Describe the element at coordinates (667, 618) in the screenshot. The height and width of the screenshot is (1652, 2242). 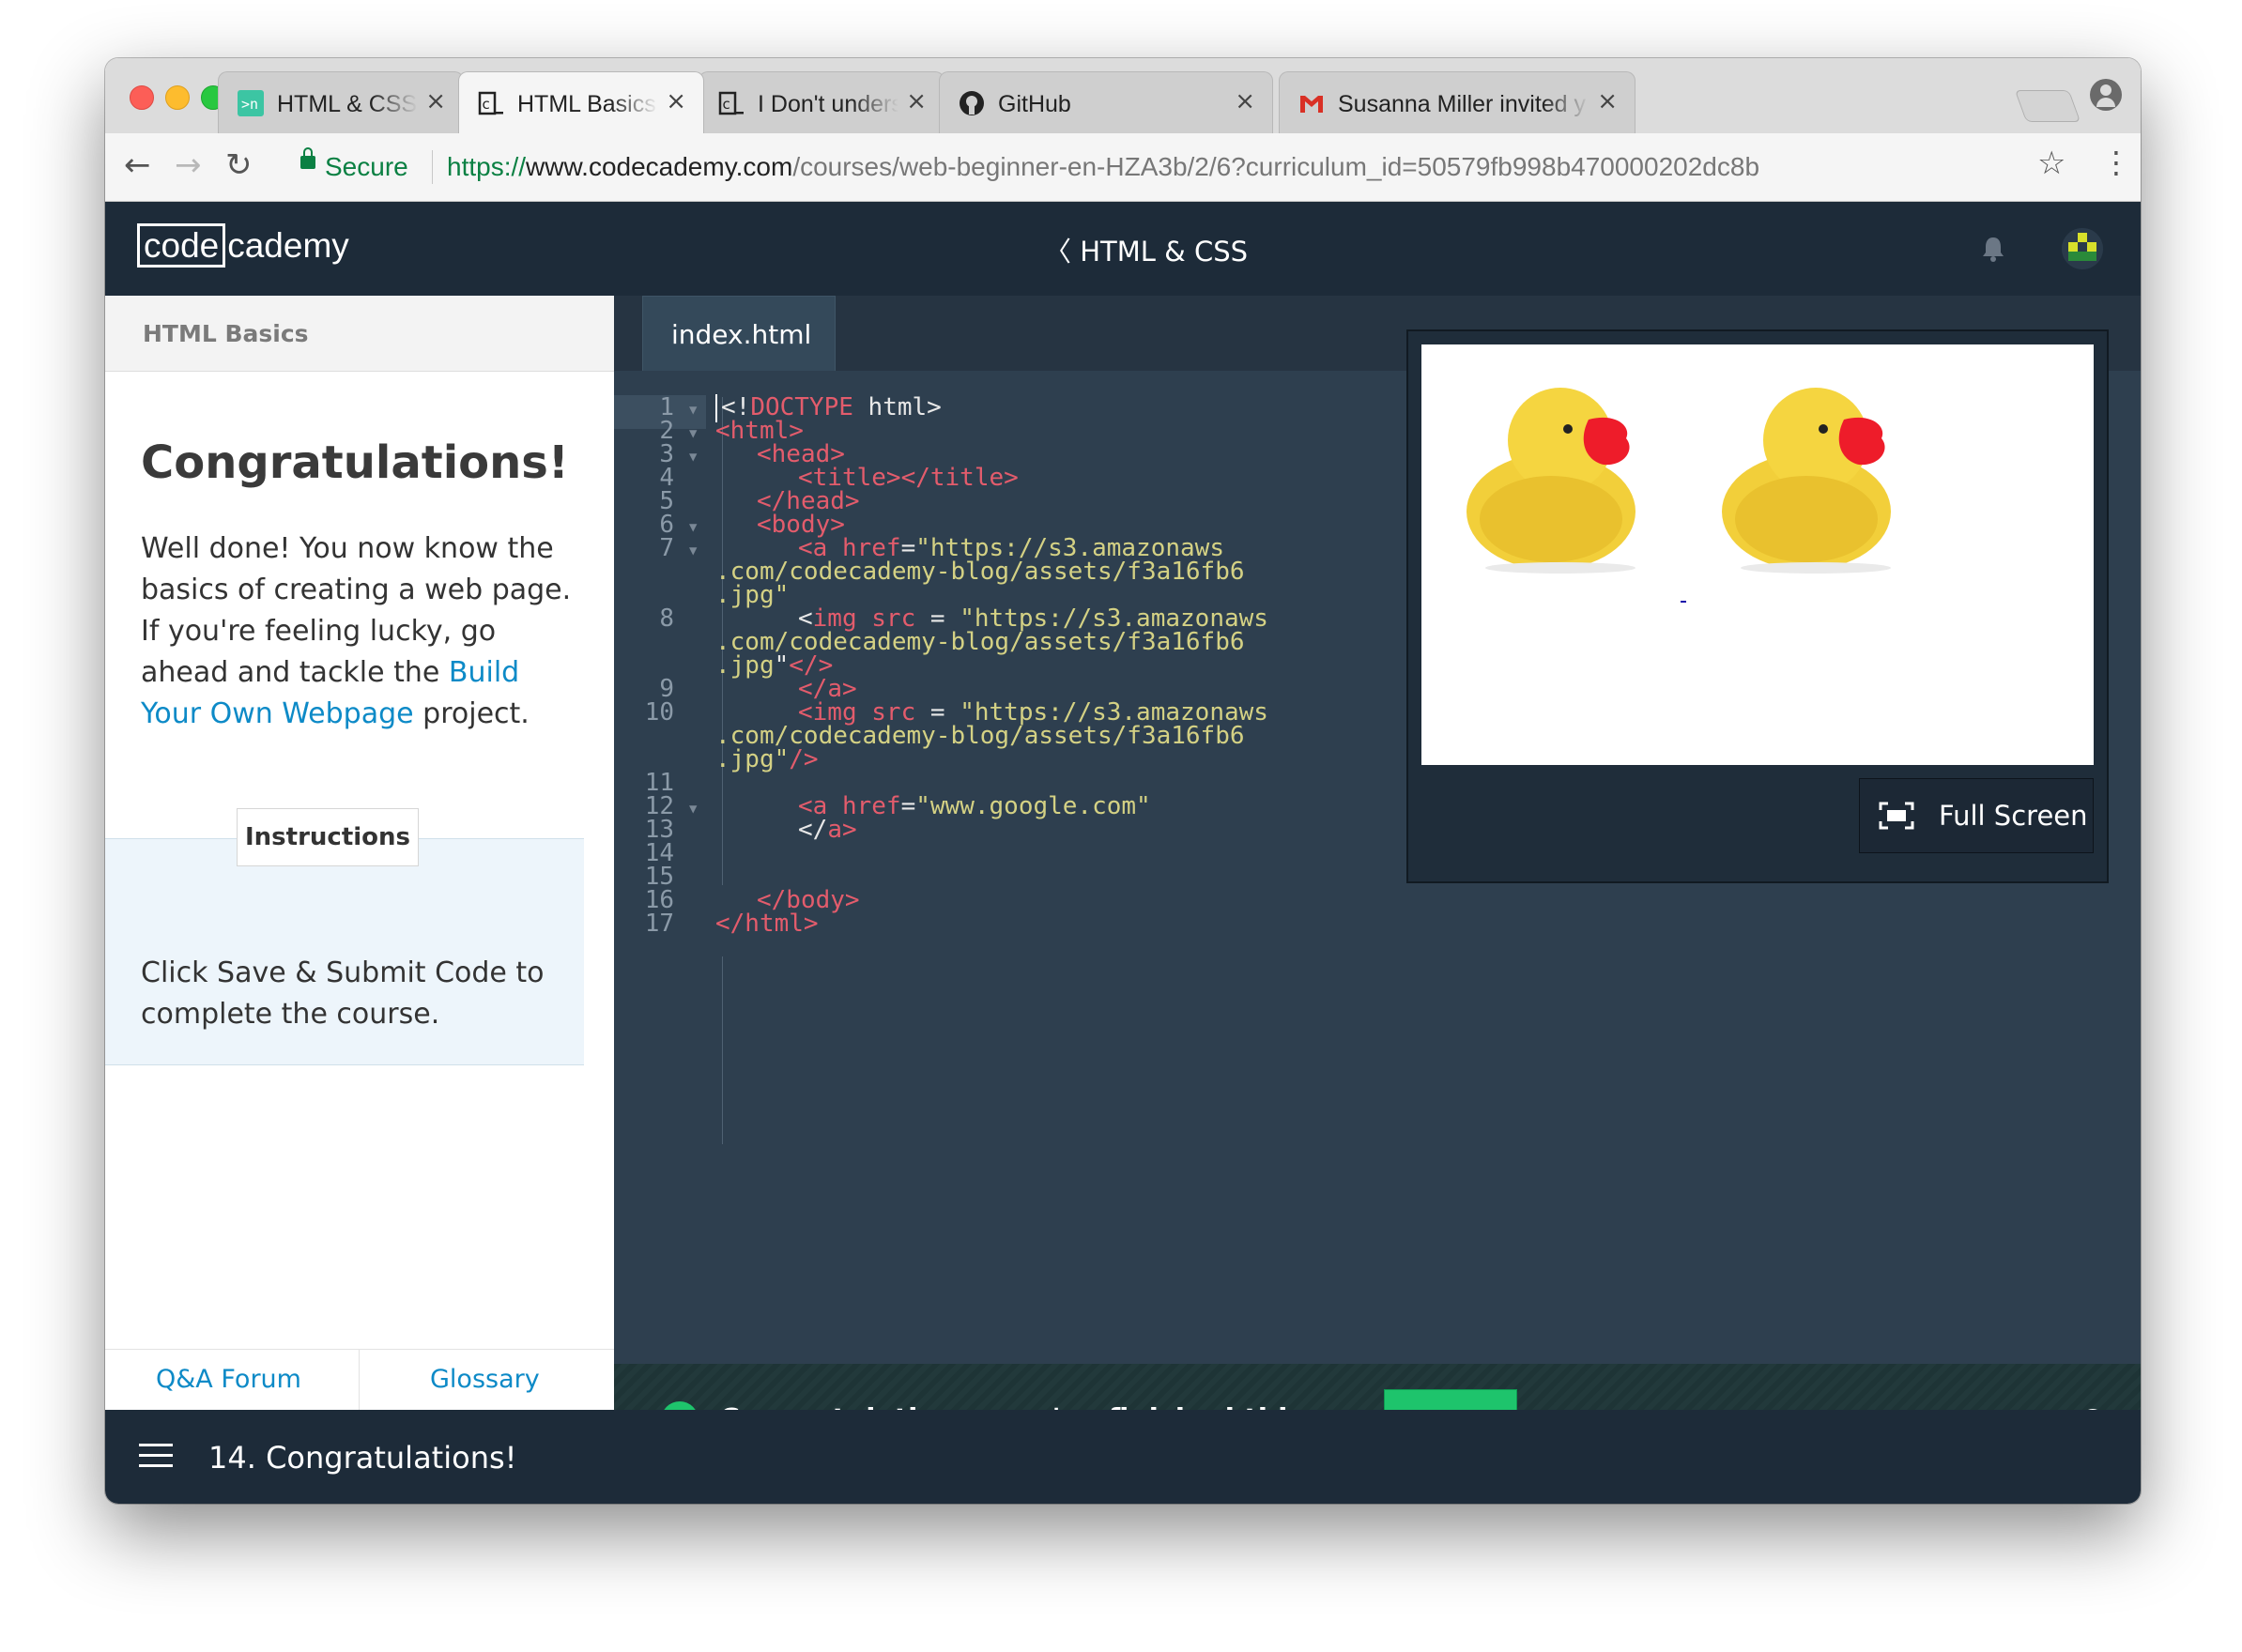
I see `line-number: 8` at that location.